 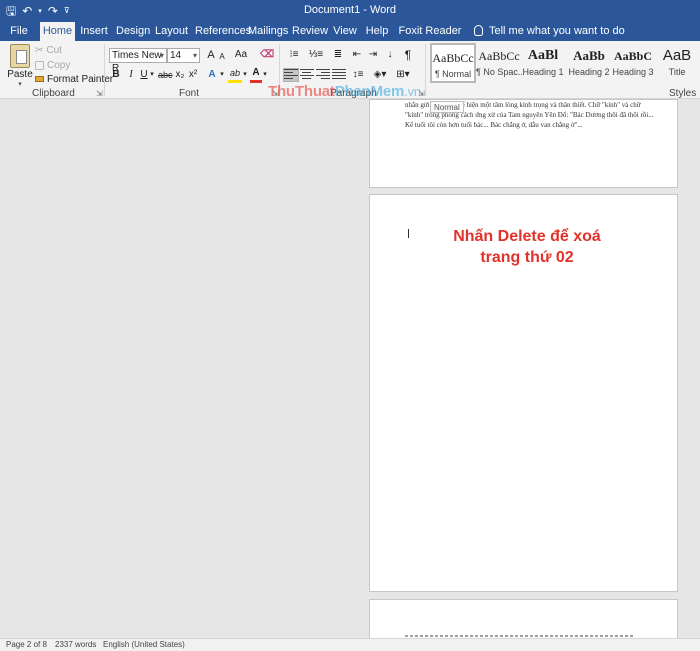 What do you see at coordinates (144, 75) in the screenshot?
I see `underline-button: U` at bounding box center [144, 75].